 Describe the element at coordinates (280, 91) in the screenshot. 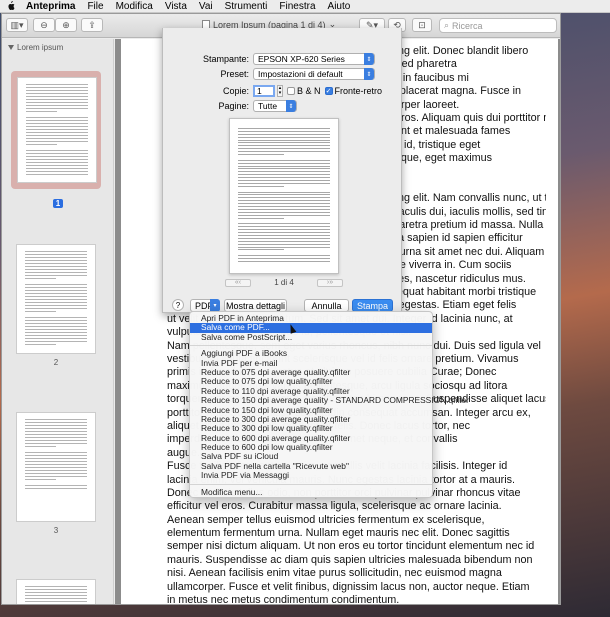

I see `copies-stepper: ▴ ▾` at that location.